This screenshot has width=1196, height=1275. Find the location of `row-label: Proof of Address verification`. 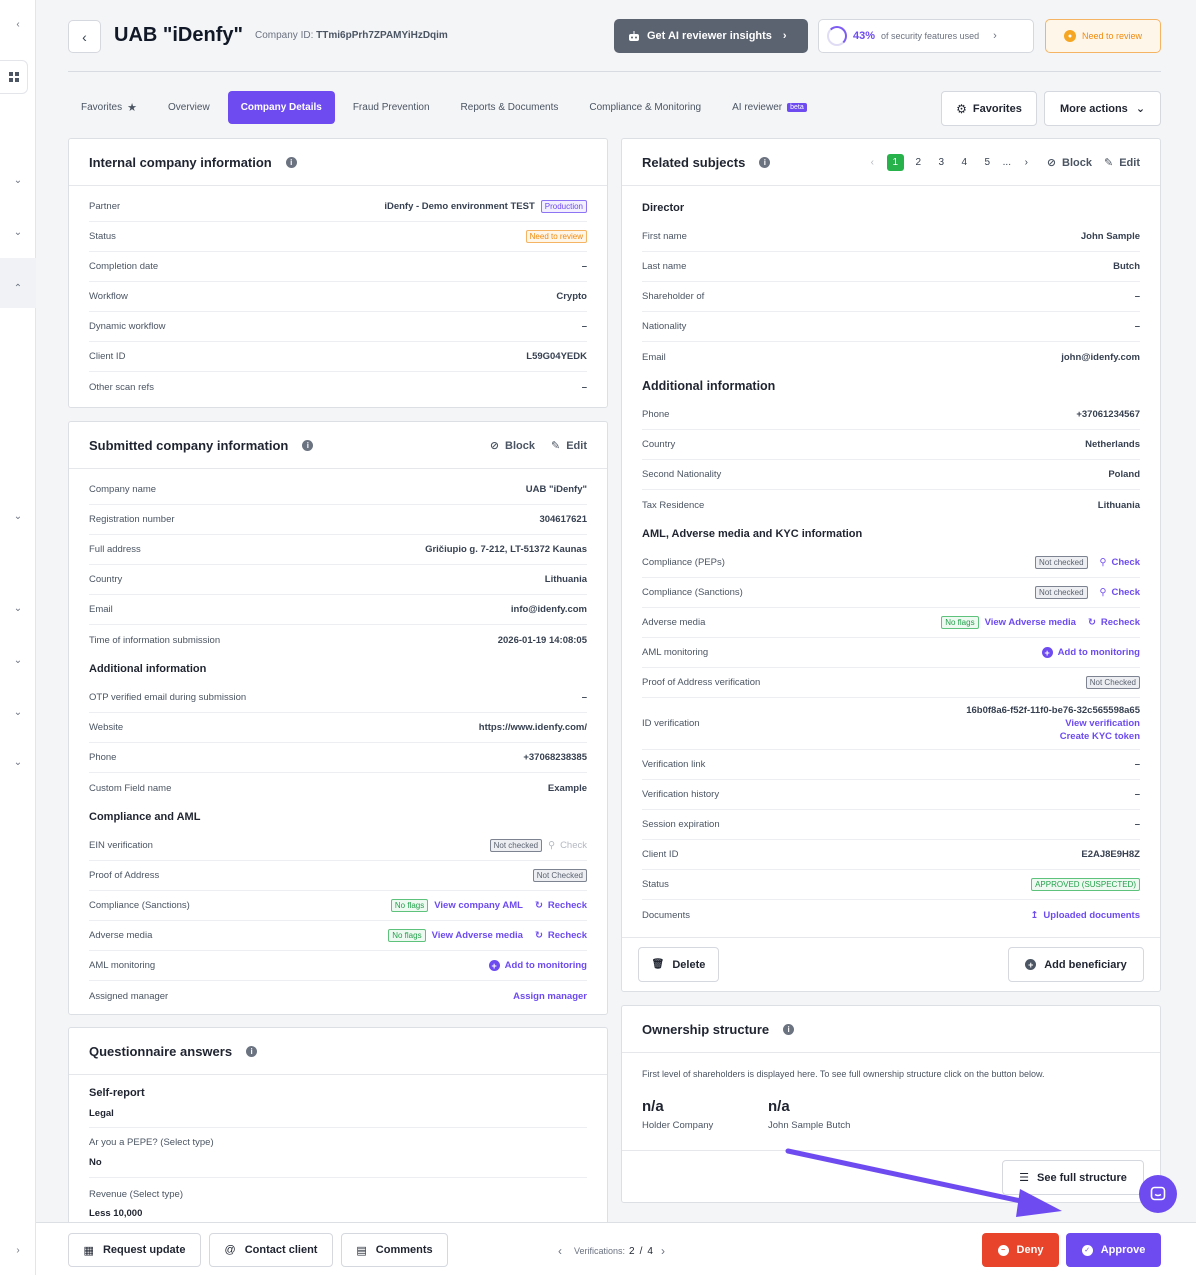

row-label: Proof of Address verification is located at coordinates (701, 682).